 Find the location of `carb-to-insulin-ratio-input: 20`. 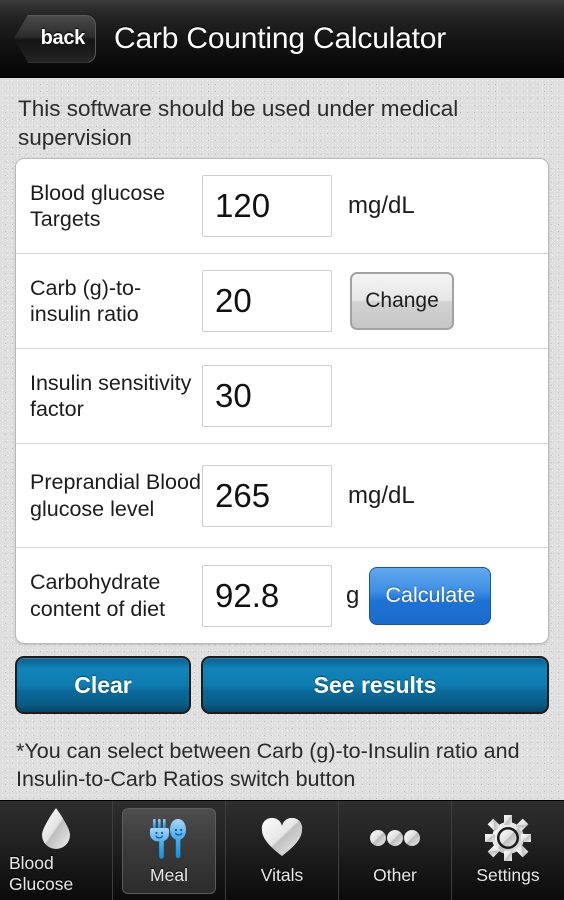

carb-to-insulin-ratio-input: 20 is located at coordinates (267, 301).